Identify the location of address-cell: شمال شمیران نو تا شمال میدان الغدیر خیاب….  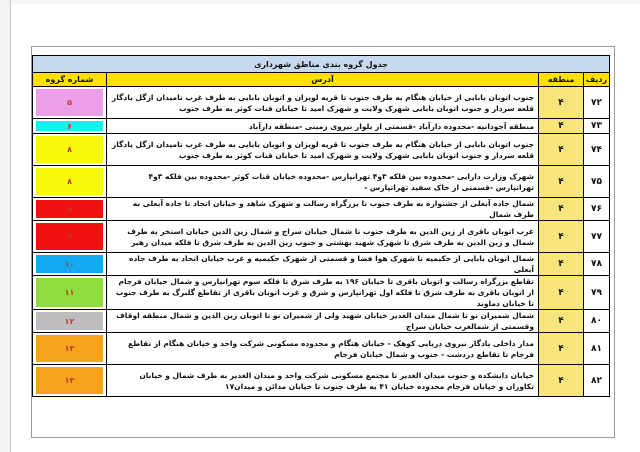
(322, 321).